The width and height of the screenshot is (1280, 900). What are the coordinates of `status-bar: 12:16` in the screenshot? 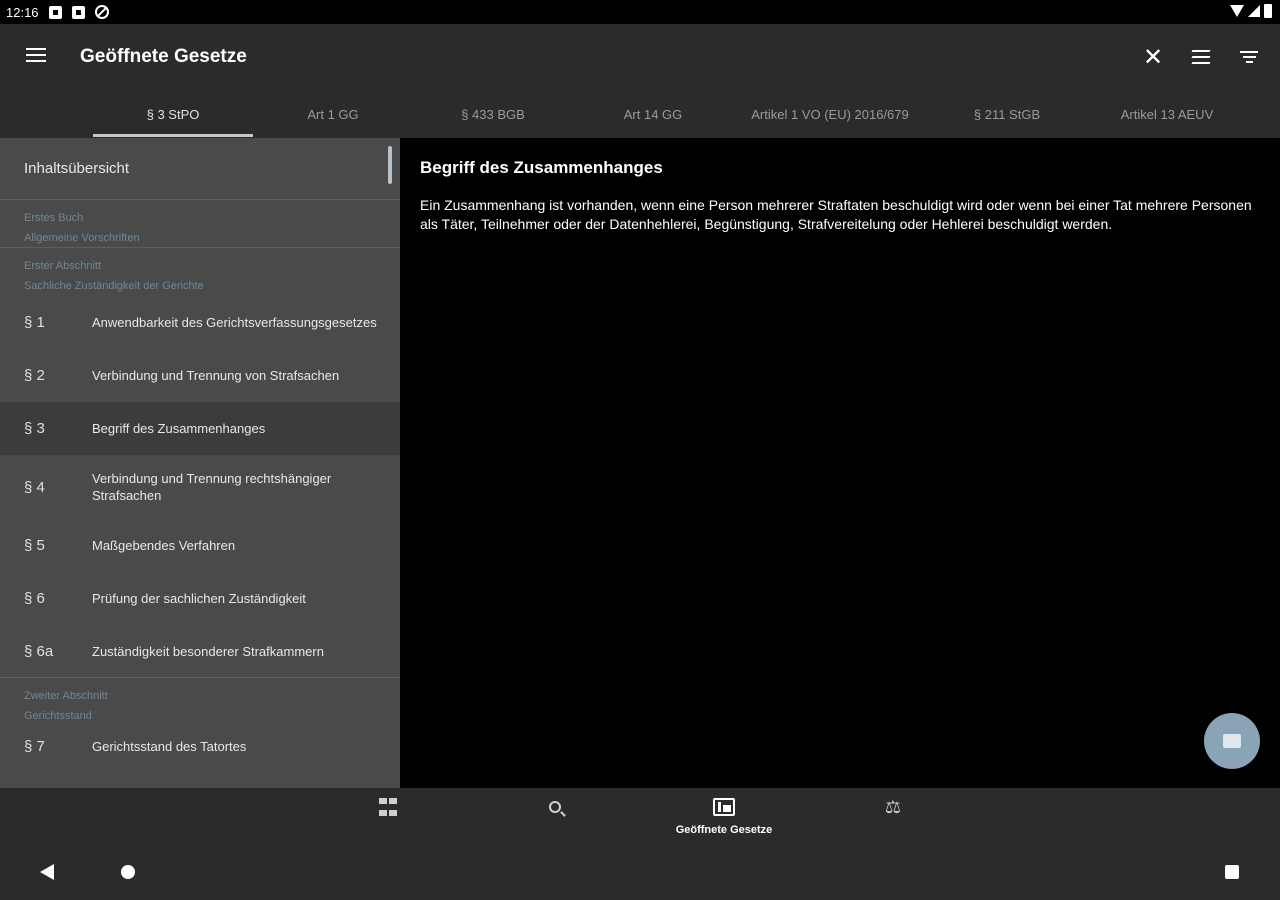 It's located at (640, 12).